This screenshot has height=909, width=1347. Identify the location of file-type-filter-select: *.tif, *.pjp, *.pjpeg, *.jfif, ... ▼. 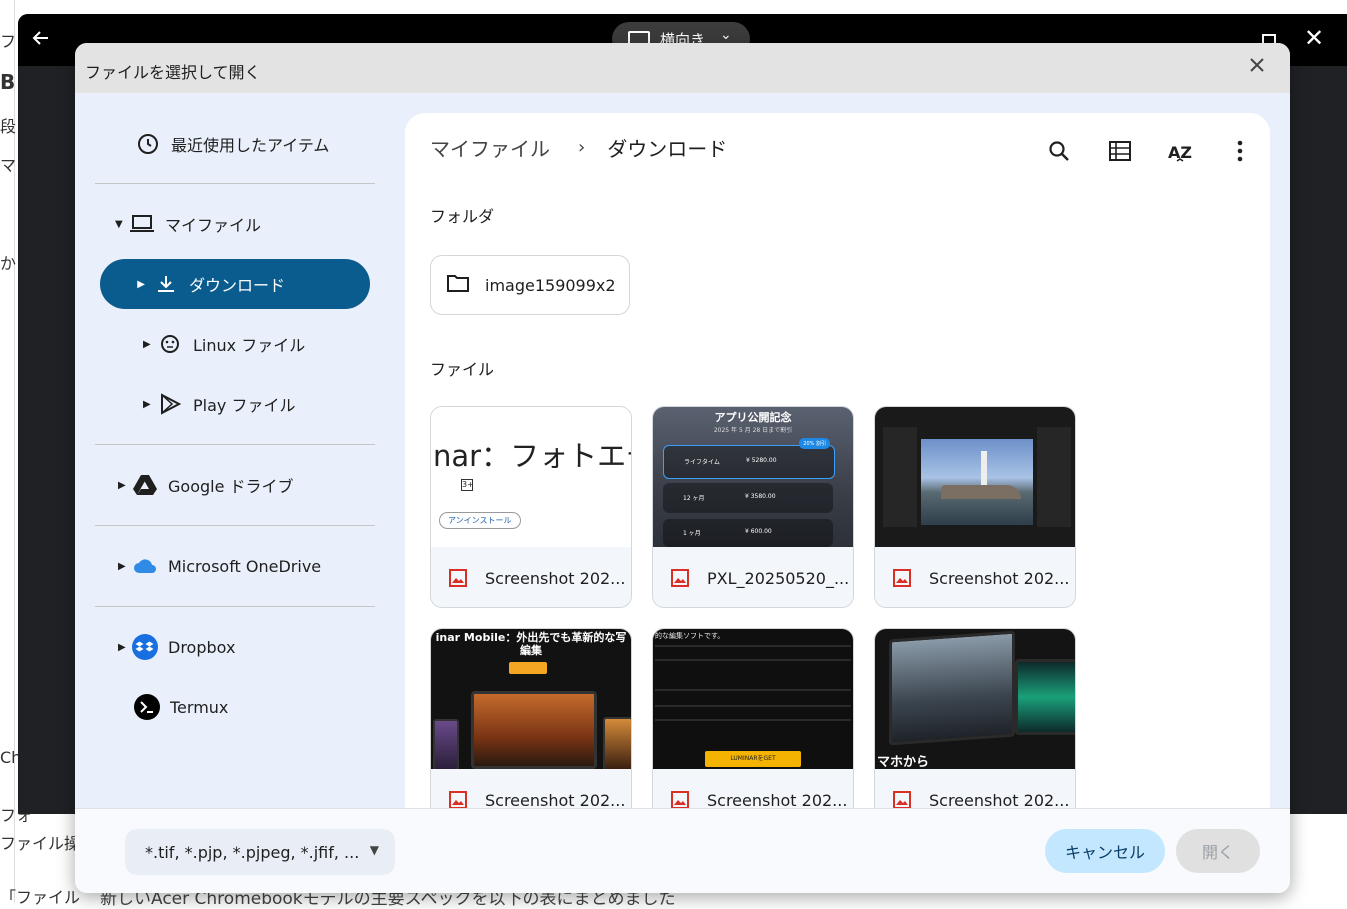
(260, 852).